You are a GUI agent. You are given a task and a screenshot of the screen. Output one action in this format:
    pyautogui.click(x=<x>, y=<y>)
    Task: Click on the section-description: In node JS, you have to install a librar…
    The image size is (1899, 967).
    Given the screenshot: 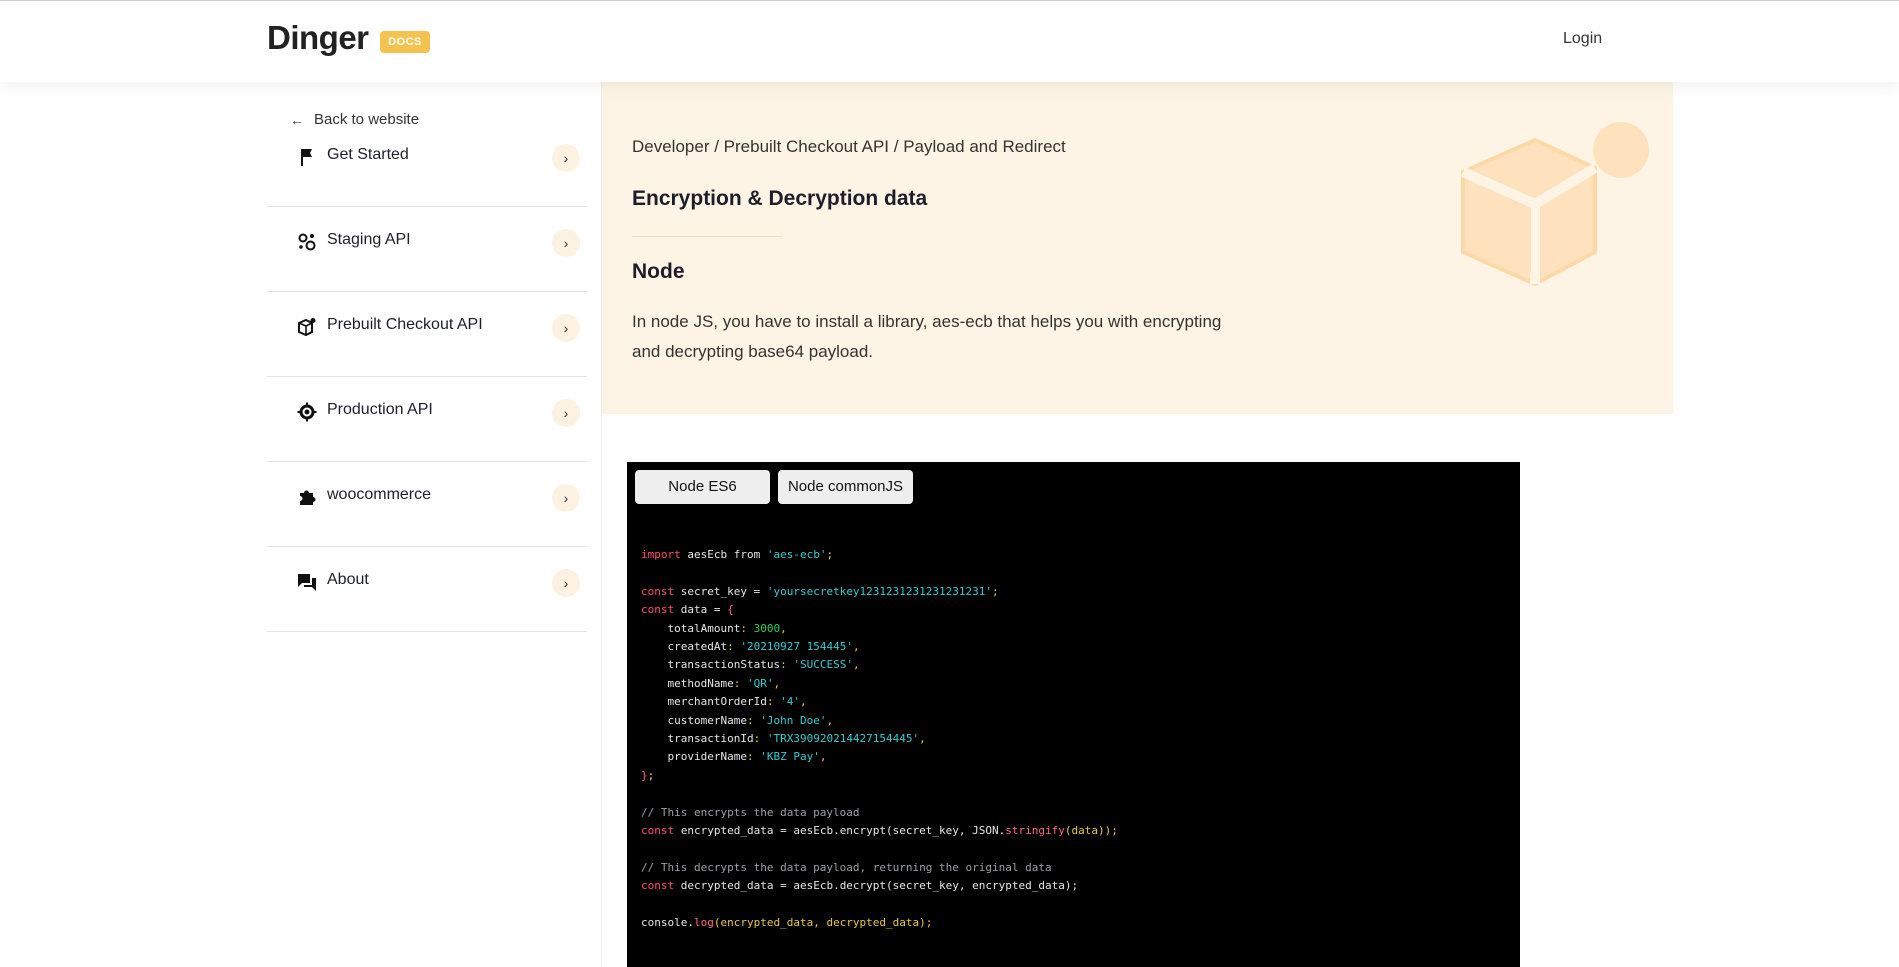 What is the action you would take?
    pyautogui.click(x=927, y=336)
    